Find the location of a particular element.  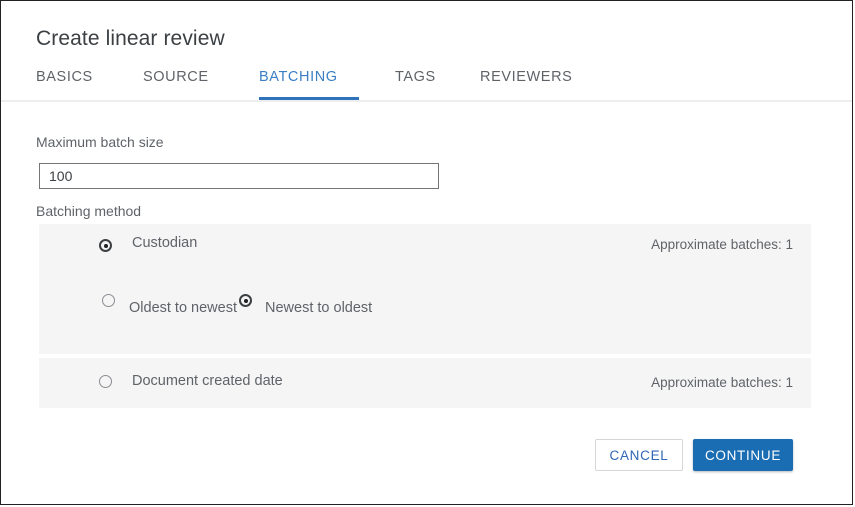

tab-tags: TAGS is located at coordinates (419, 84).